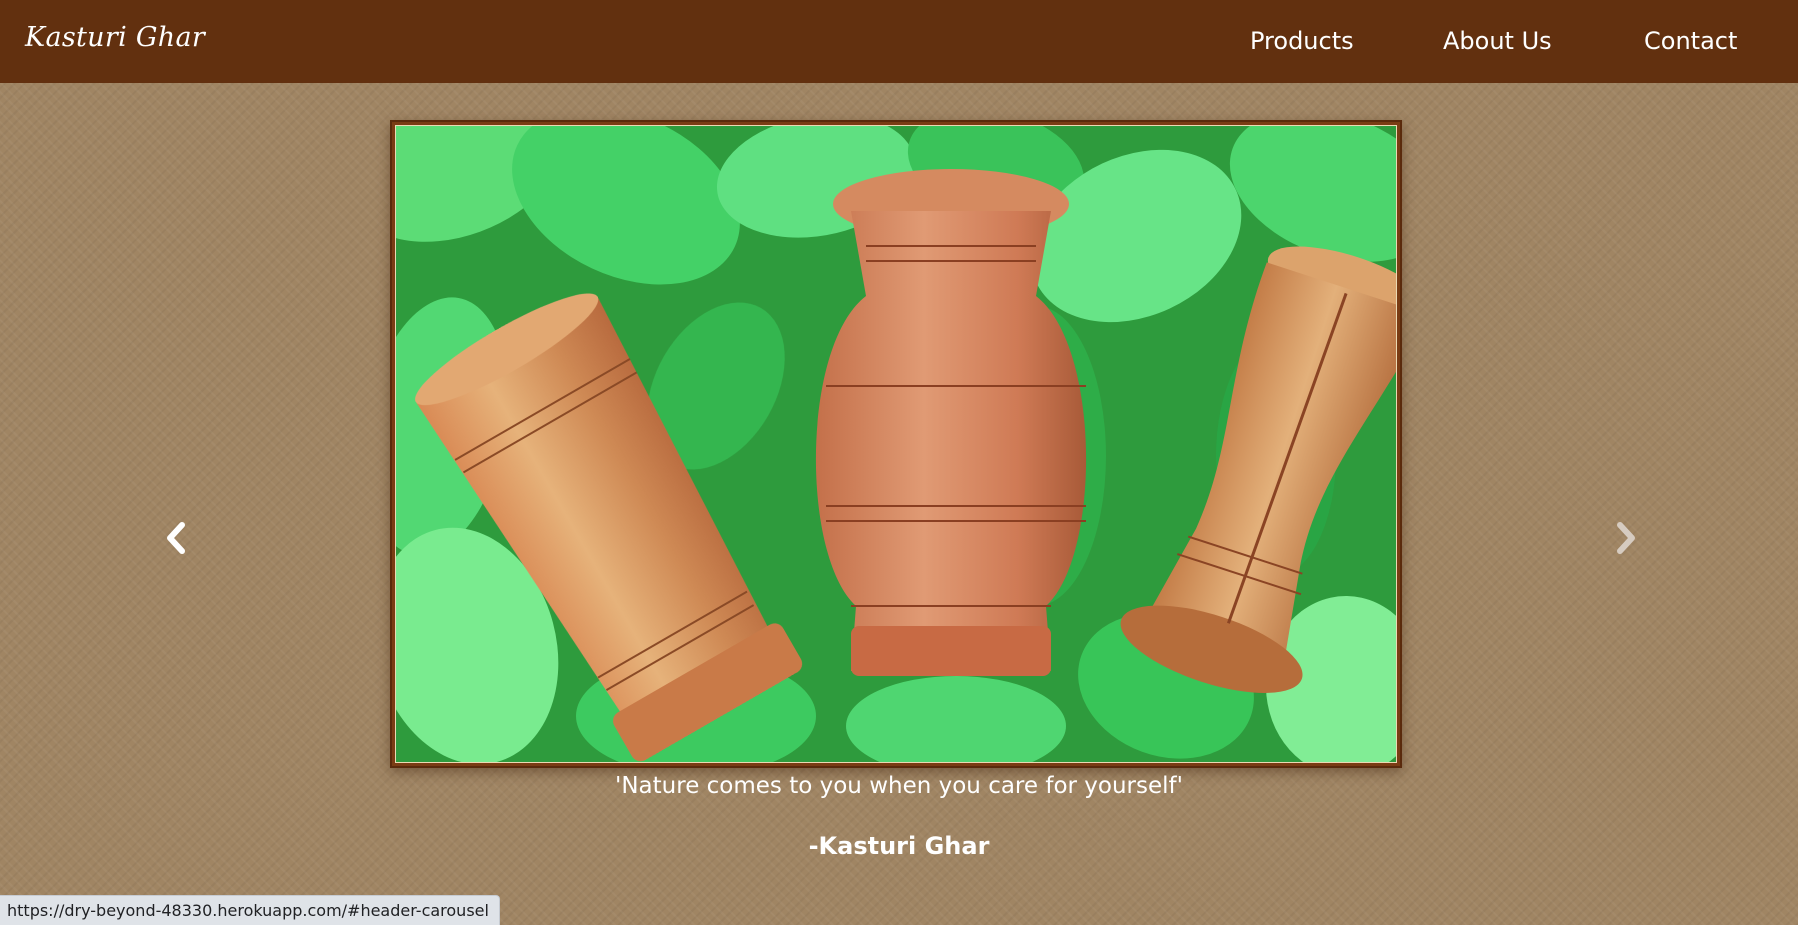 The width and height of the screenshot is (1798, 925). I want to click on brand-logo: Kasturi Ghar, so click(115, 37).